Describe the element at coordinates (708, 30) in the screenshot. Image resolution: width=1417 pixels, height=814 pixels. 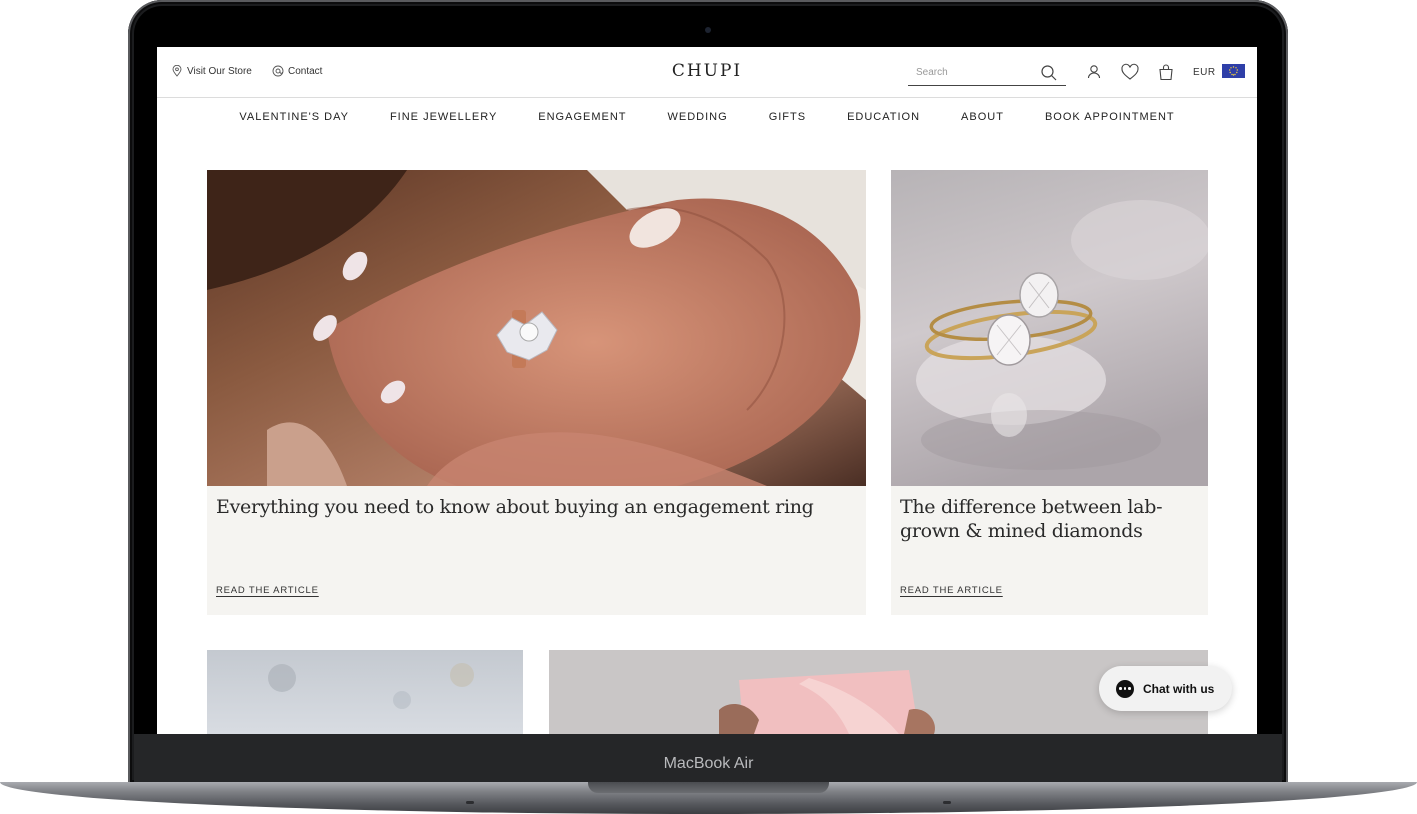
I see `camera-icon` at that location.